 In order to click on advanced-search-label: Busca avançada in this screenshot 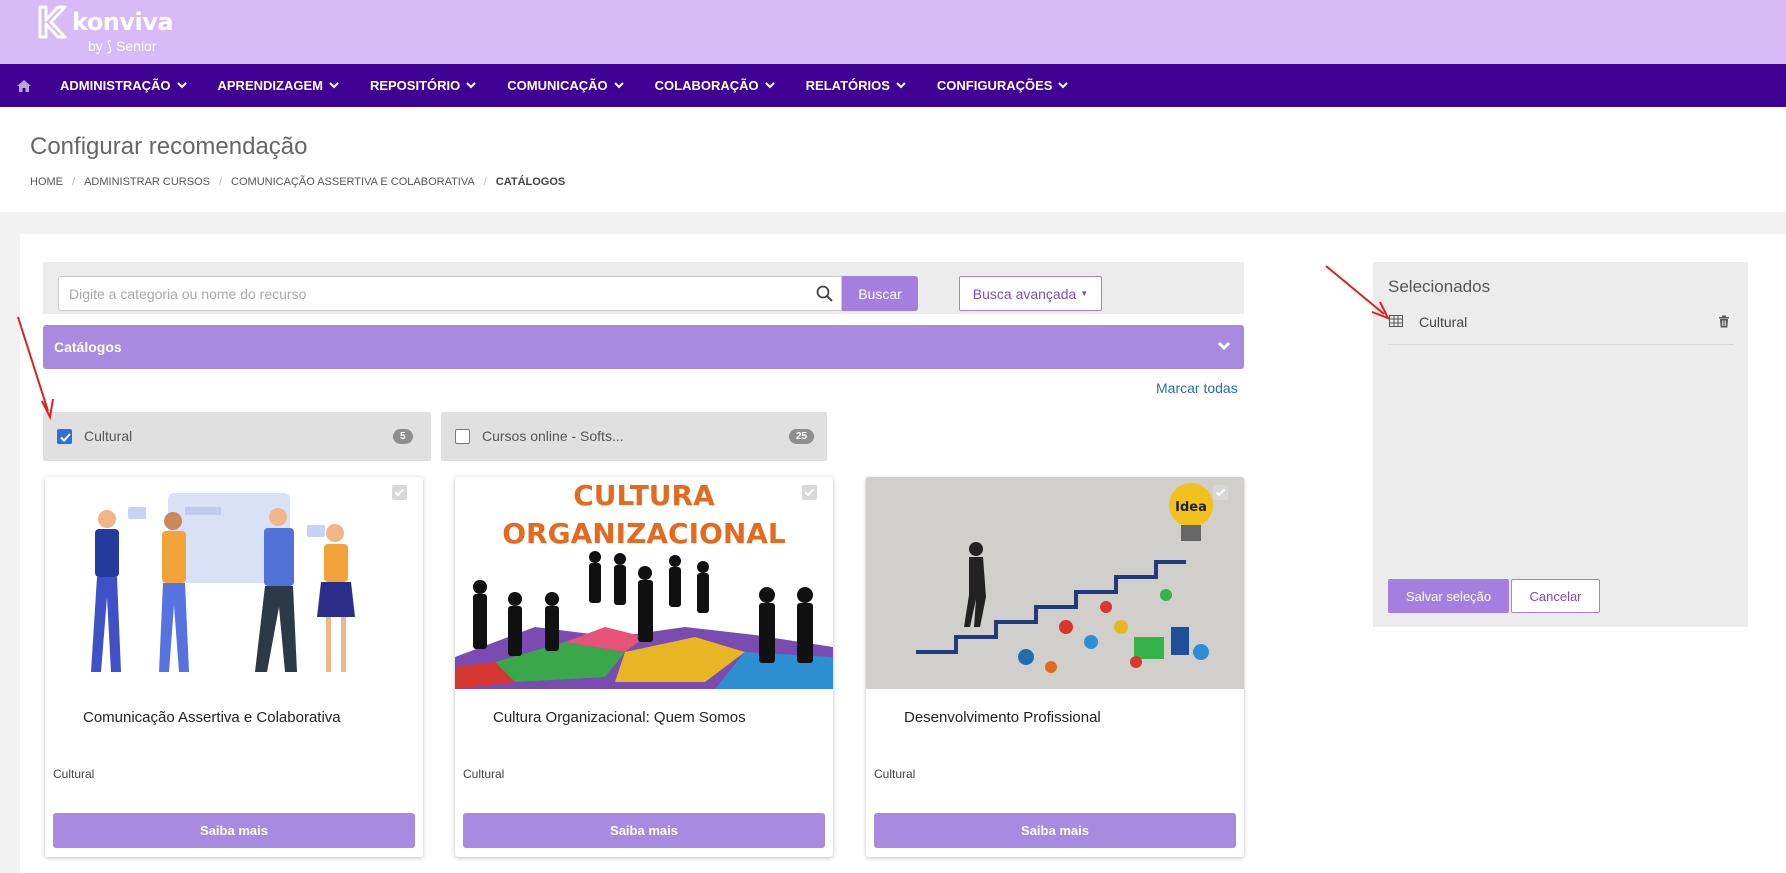, I will do `click(1024, 293)`.